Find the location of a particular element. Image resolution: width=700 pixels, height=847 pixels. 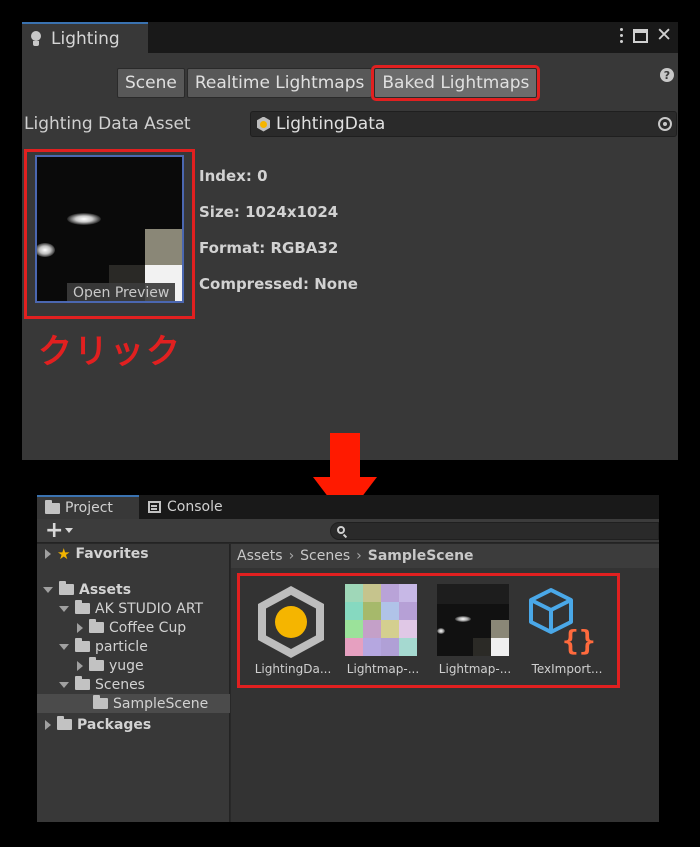

tree-item-scenes: Scenes is located at coordinates (133, 684).